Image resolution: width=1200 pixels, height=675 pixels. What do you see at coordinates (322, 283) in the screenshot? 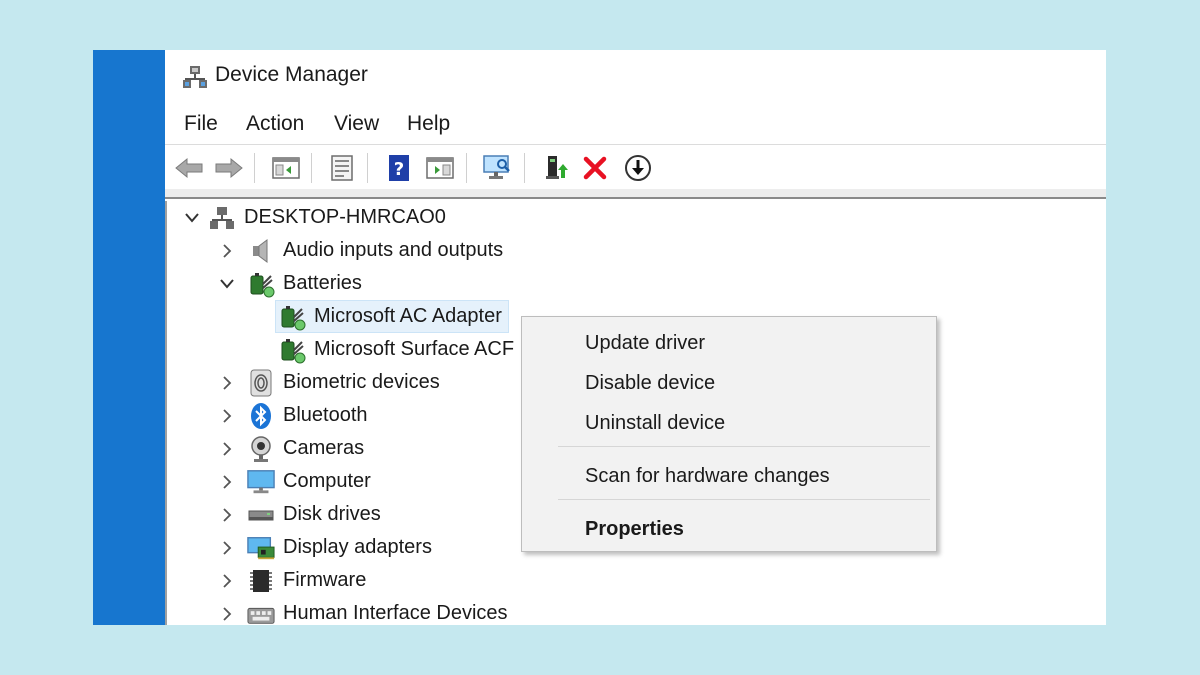
I see `tree-item-label: Batteries` at bounding box center [322, 283].